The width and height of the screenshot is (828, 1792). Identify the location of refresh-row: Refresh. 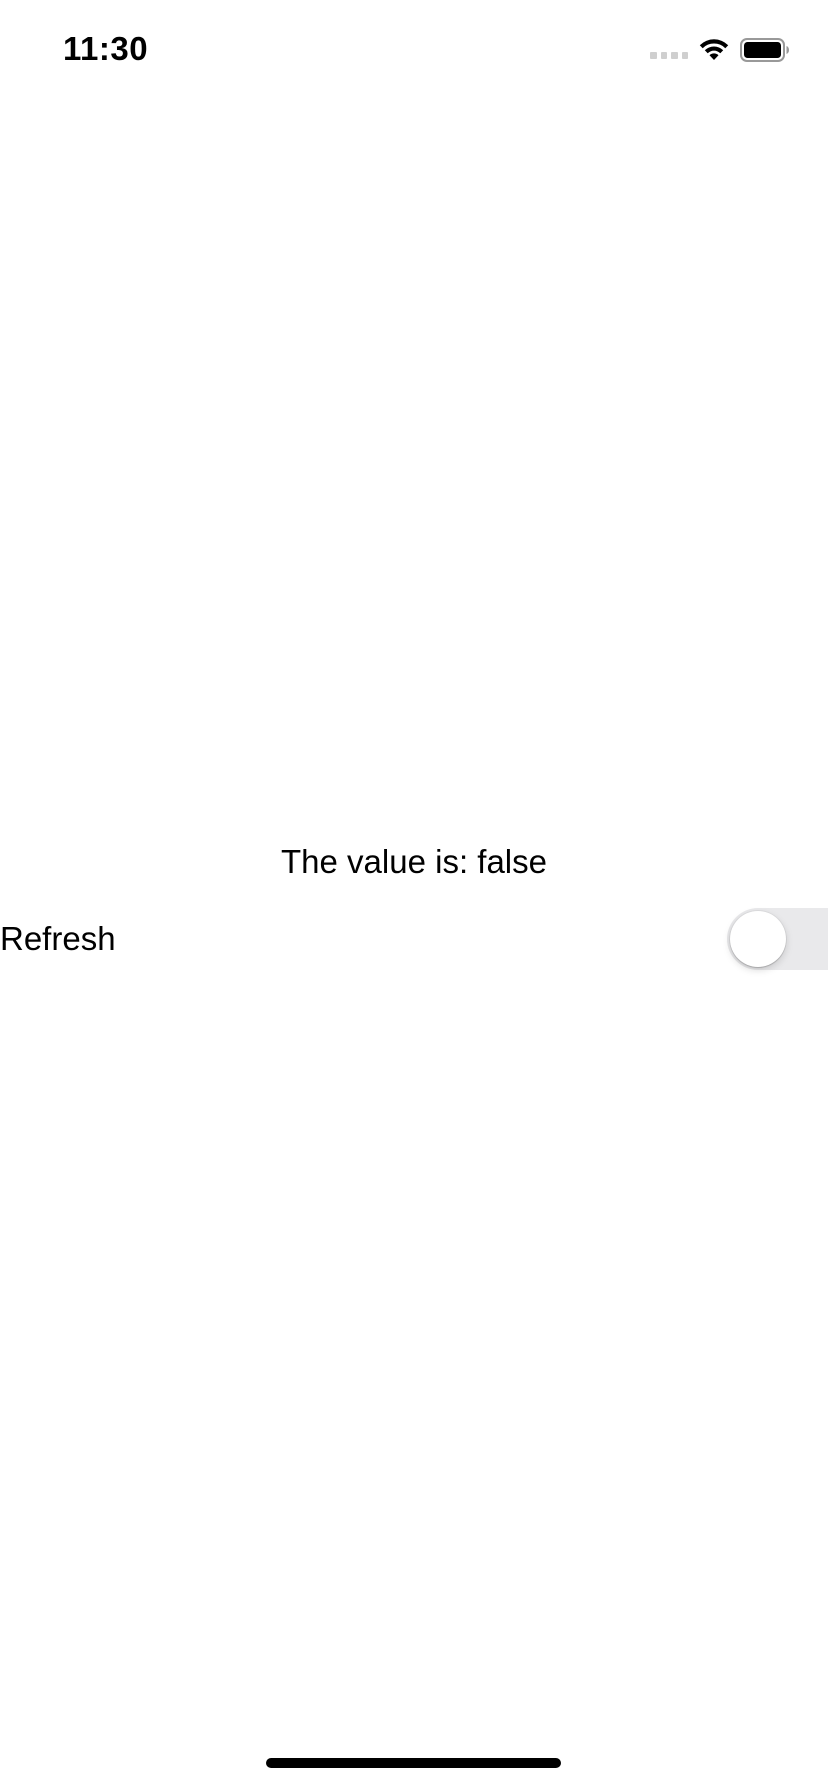
(414, 939).